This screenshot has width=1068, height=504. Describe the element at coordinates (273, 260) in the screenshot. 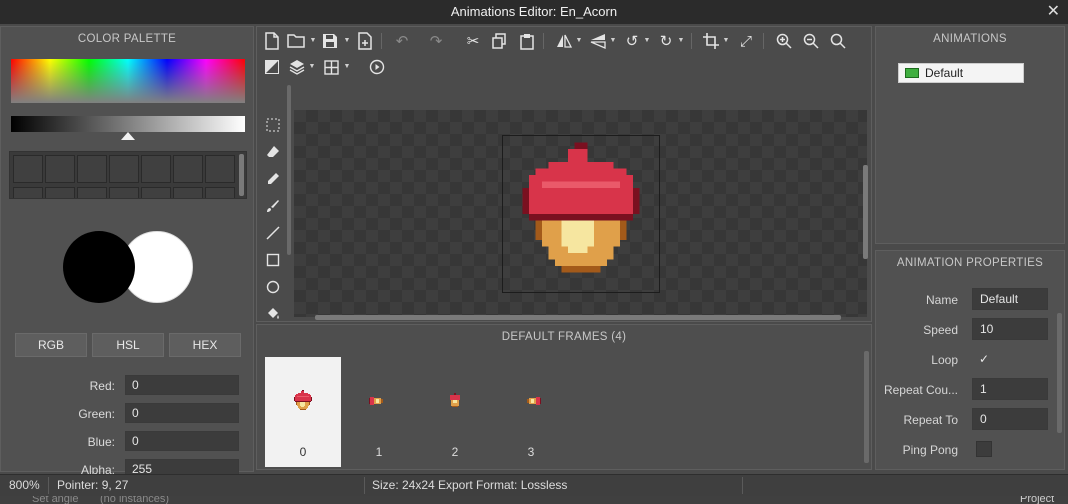

I see `rectangle-icon` at that location.